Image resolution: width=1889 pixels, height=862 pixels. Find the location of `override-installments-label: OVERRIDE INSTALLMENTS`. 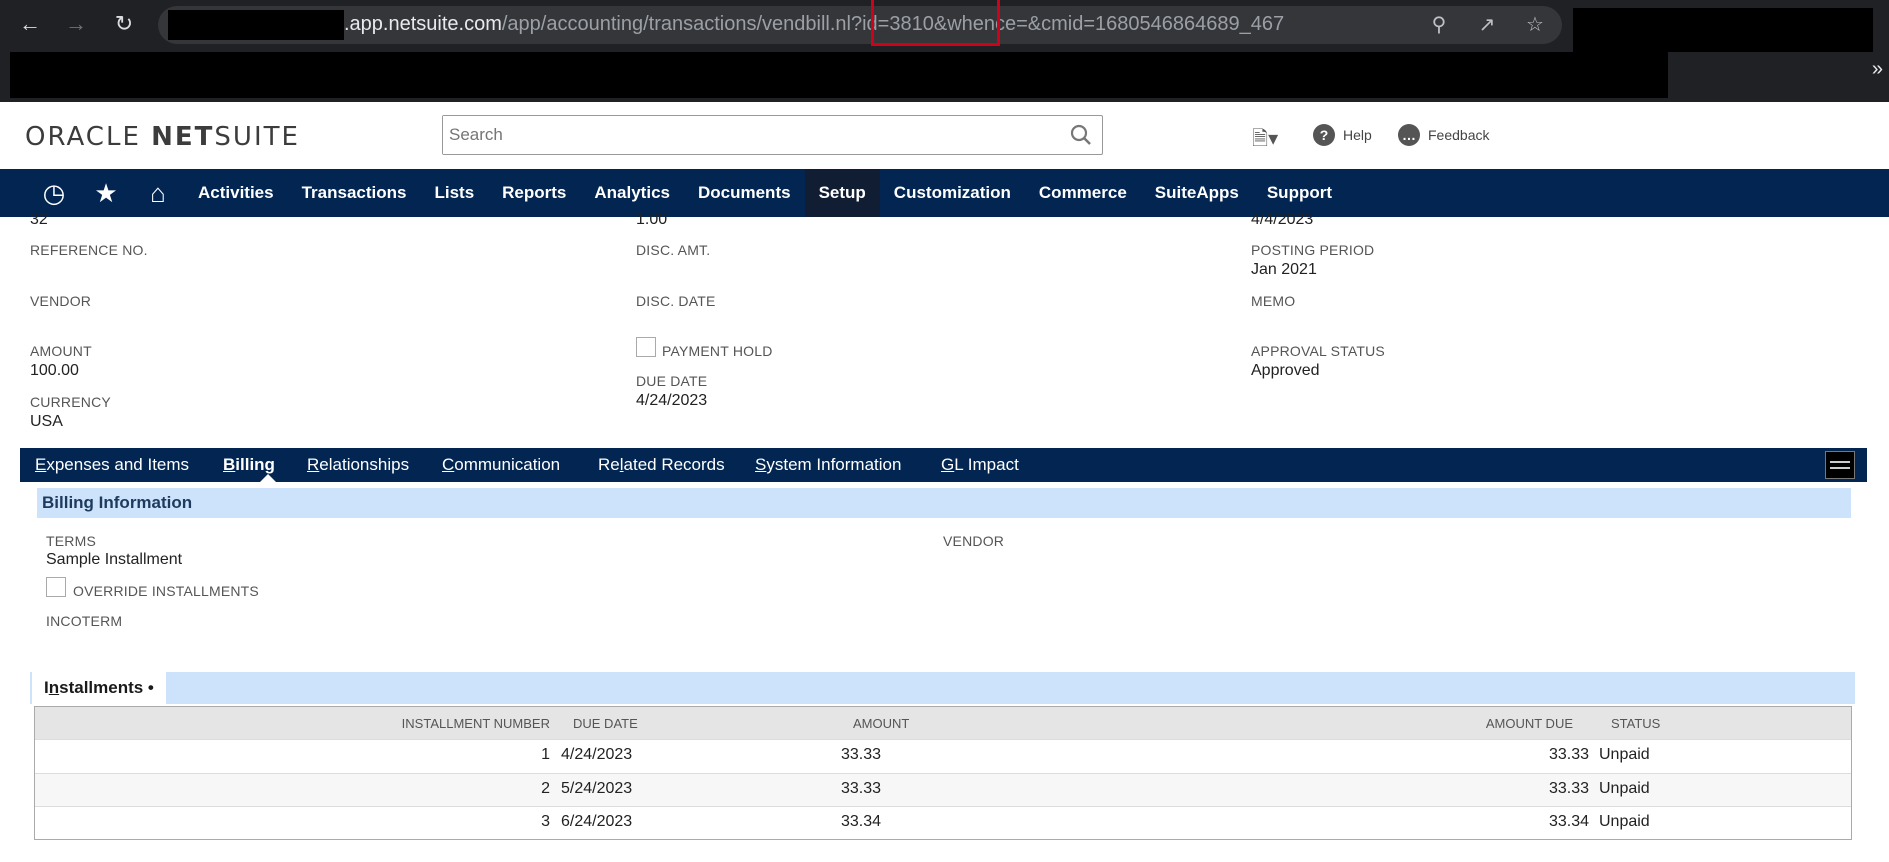

override-installments-label: OVERRIDE INSTALLMENTS is located at coordinates (166, 591).